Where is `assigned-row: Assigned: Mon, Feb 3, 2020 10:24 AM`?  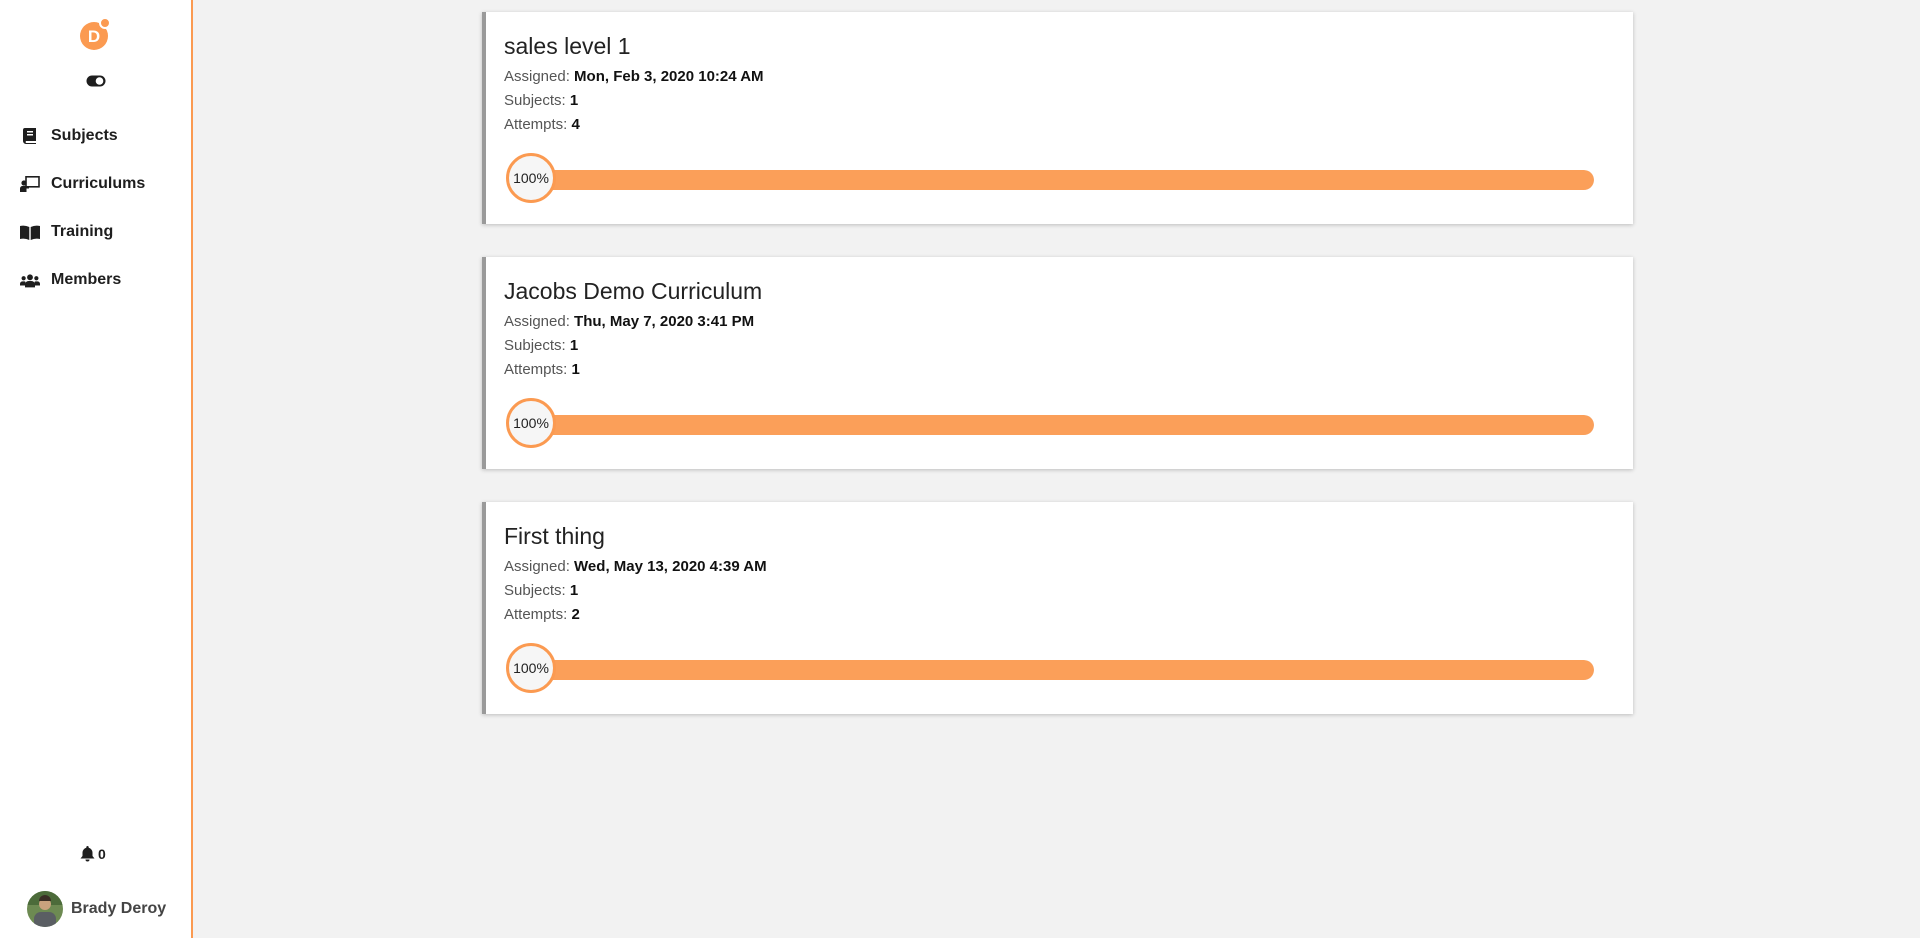
assigned-row: Assigned: Mon, Feb 3, 2020 10:24 AM is located at coordinates (634, 76).